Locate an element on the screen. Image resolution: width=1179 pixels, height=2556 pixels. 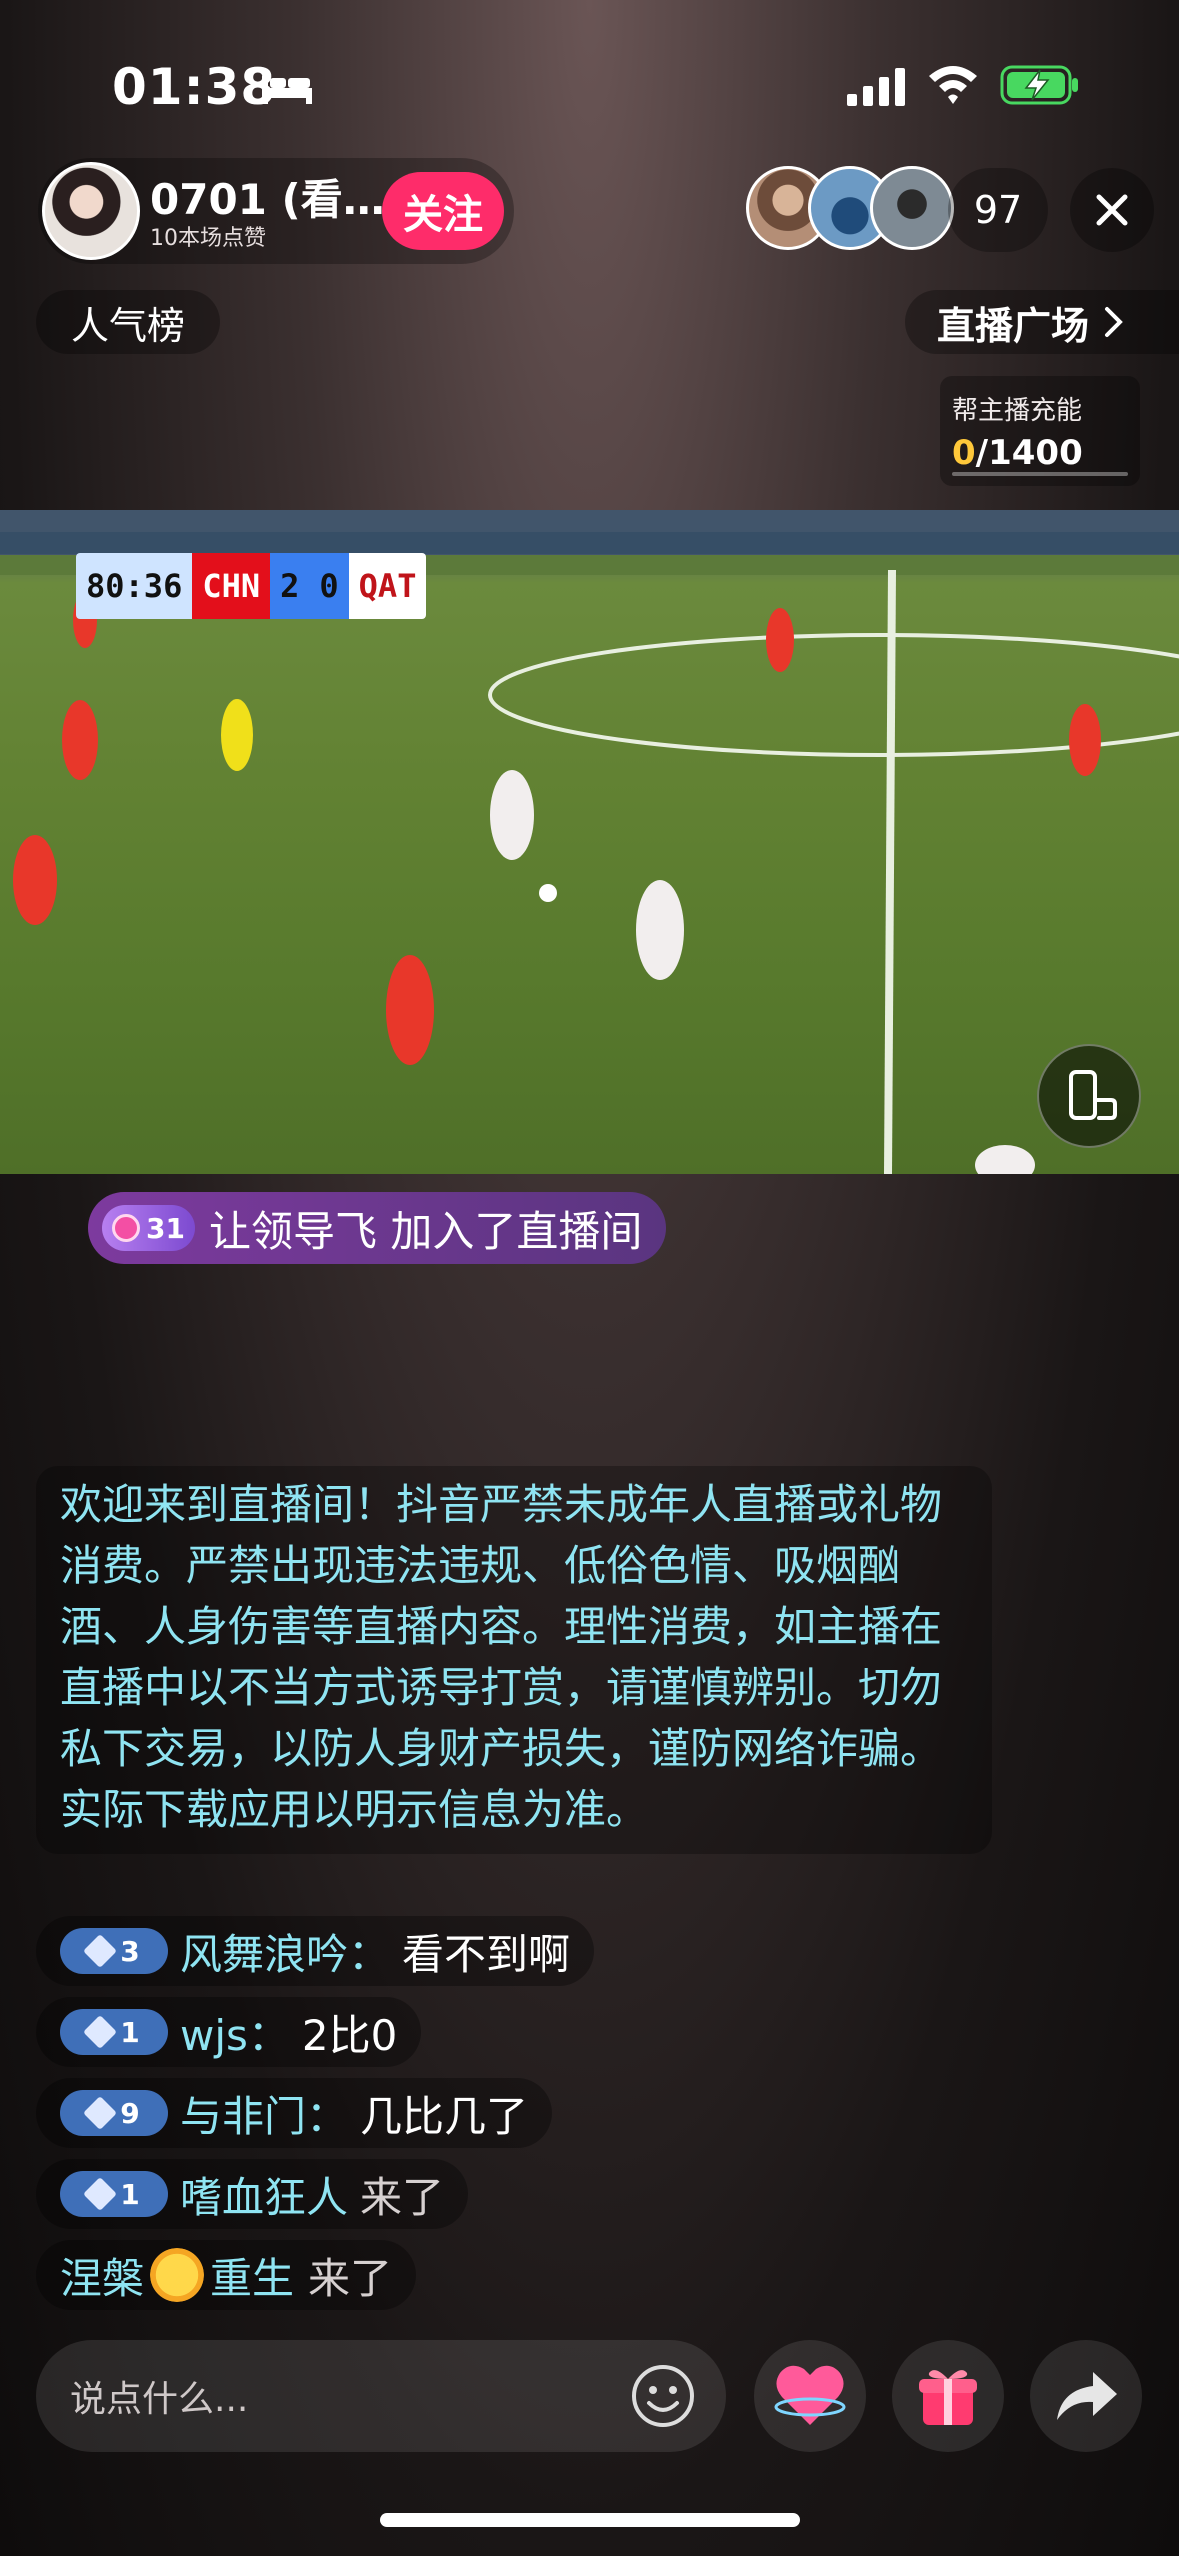
sleep-bed-icon is located at coordinates (287, 90).